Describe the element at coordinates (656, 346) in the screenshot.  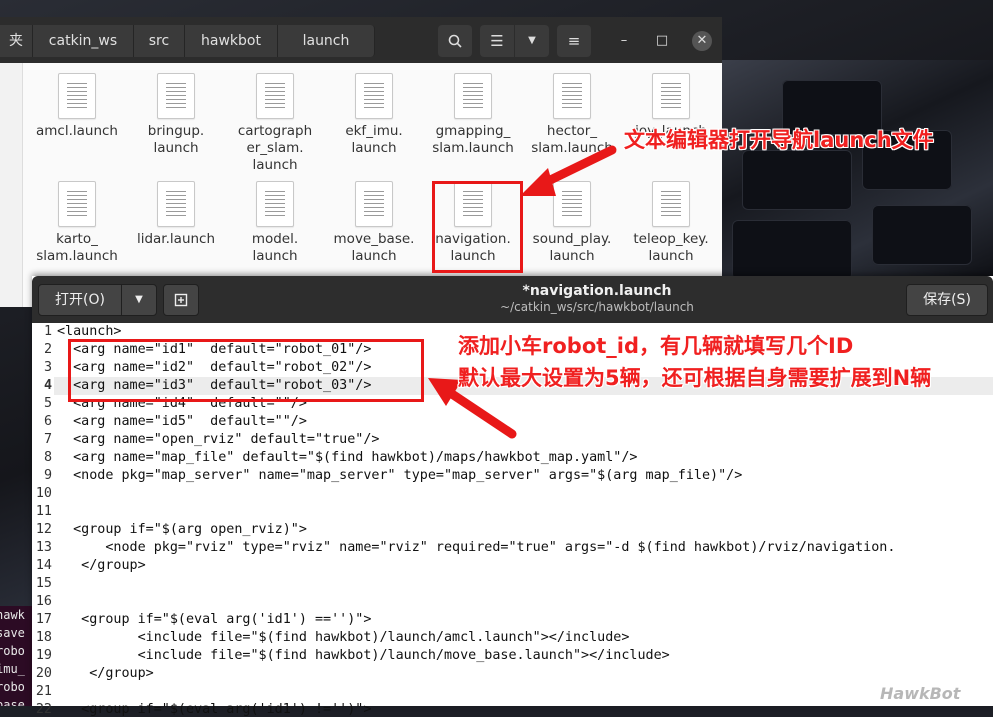
I see `annotation-robot-id: 添加小车robot_id，有几辆就填写几个ID` at that location.